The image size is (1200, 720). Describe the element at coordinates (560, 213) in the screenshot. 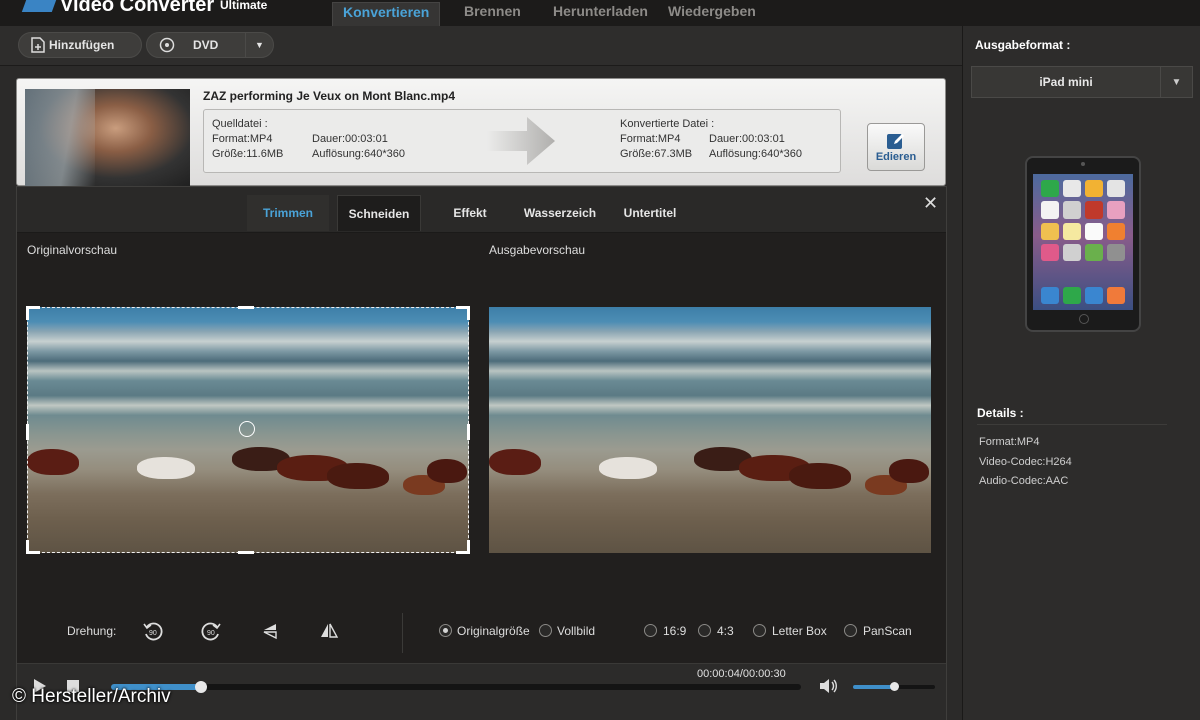

I see `tab-wasserzeichen: Wasserzeich` at that location.